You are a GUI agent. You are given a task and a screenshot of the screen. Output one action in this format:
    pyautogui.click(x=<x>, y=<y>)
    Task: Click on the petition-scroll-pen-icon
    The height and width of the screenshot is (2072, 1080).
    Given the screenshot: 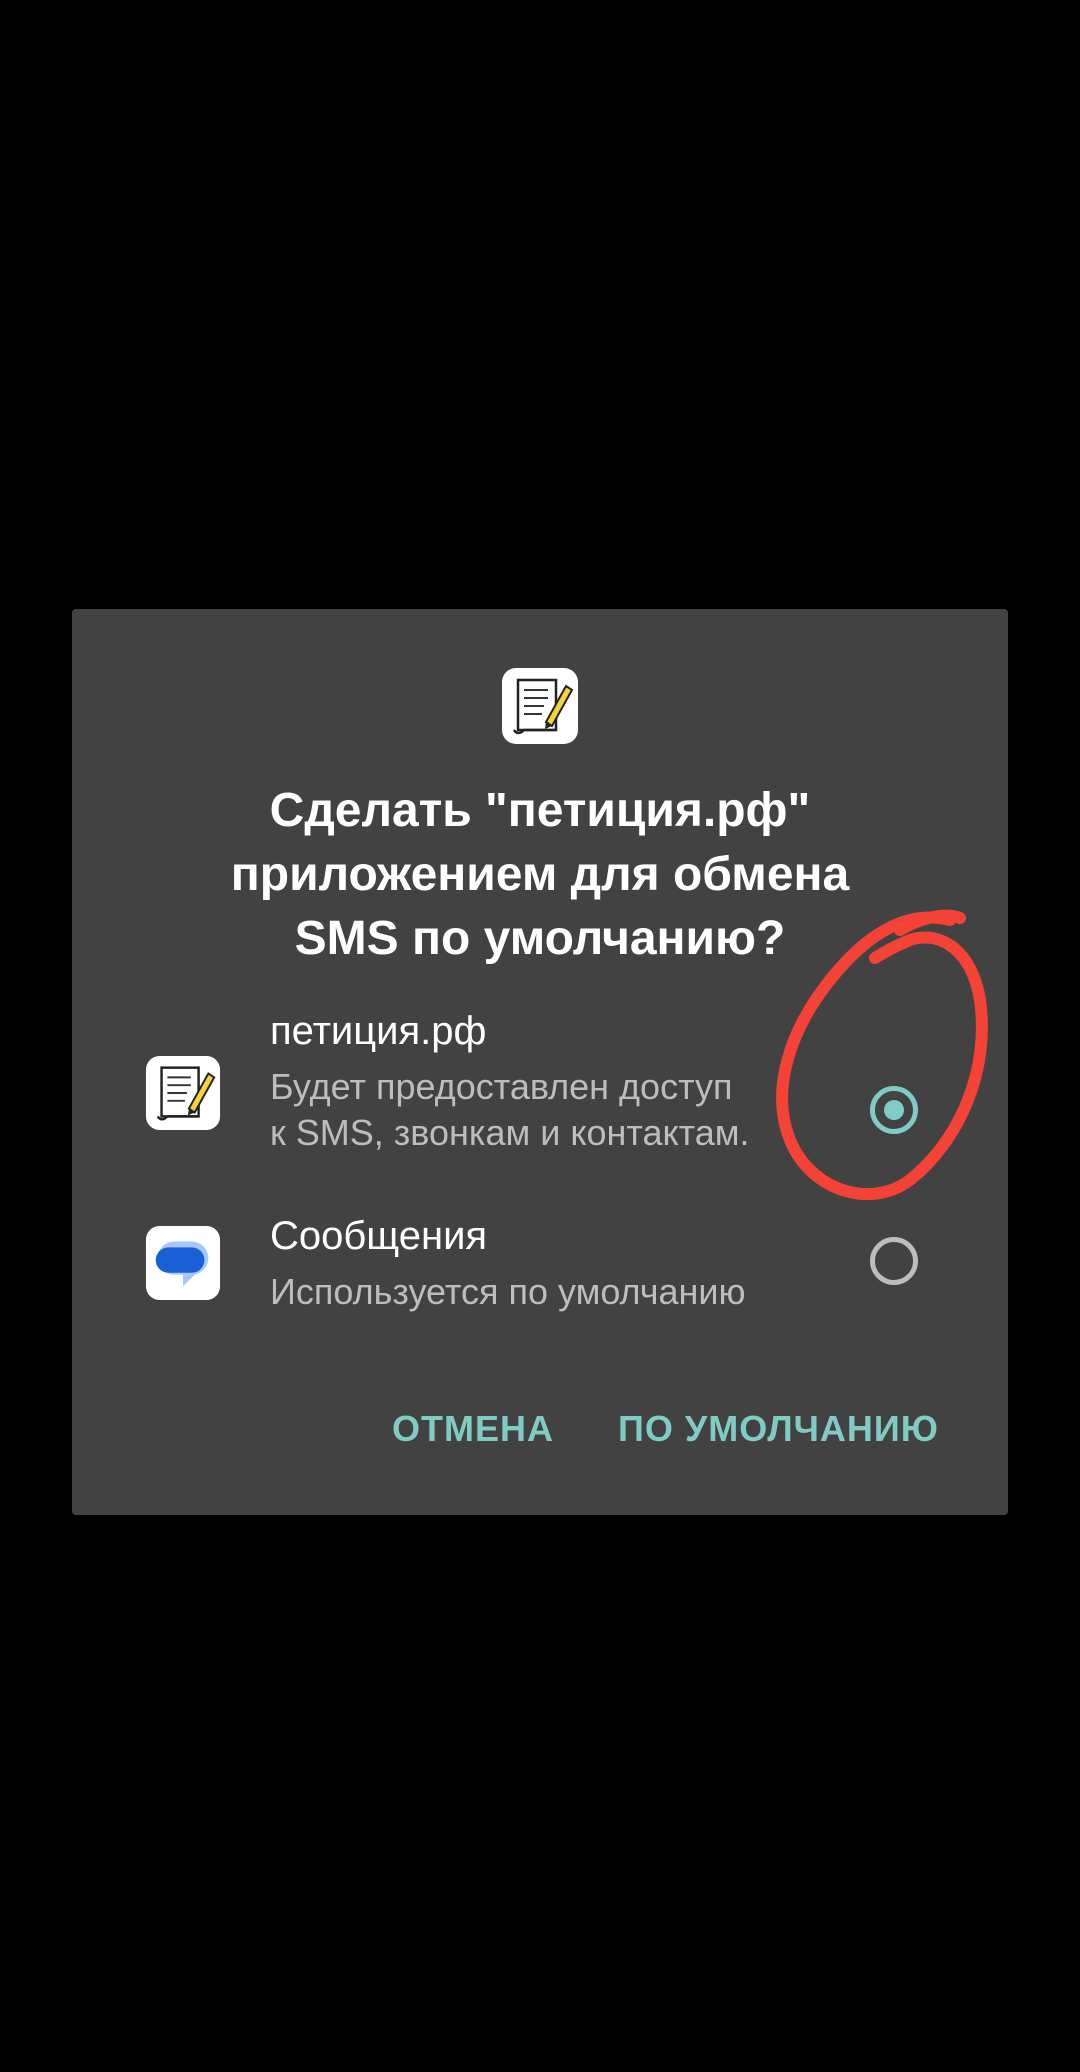 What is the action you would take?
    pyautogui.click(x=183, y=1093)
    